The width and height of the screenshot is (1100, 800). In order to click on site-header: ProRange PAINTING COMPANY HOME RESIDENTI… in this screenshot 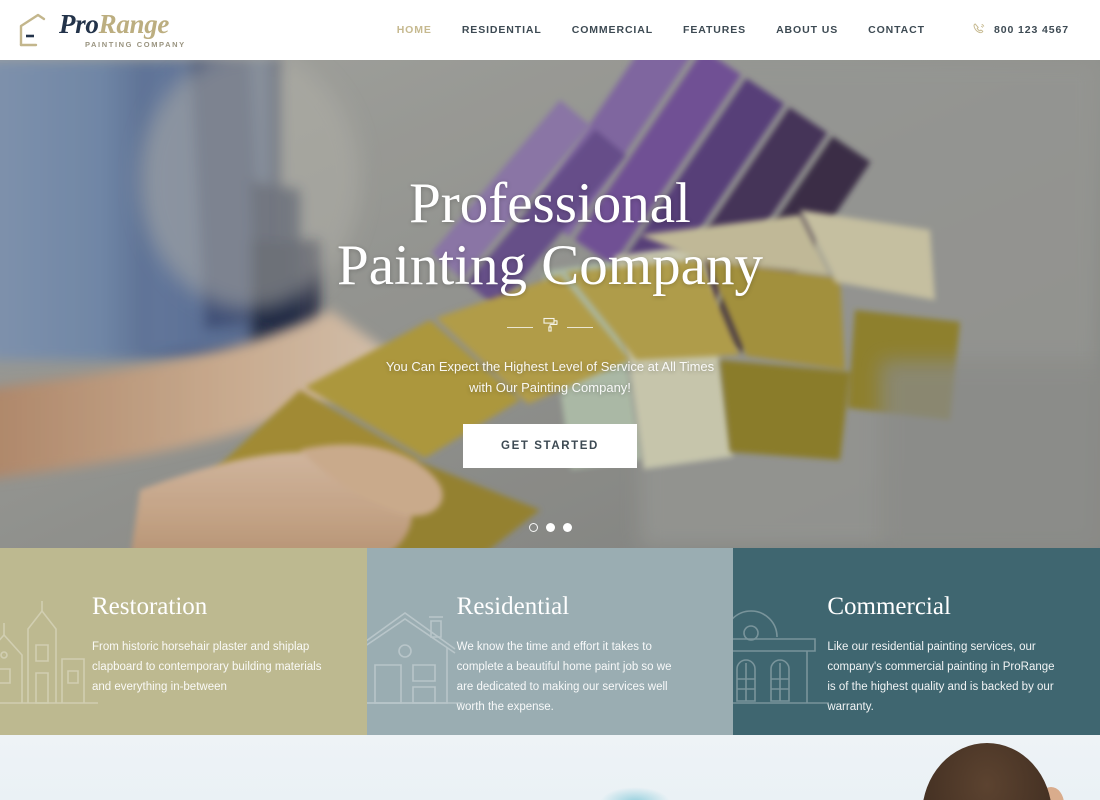, I will do `click(550, 30)`.